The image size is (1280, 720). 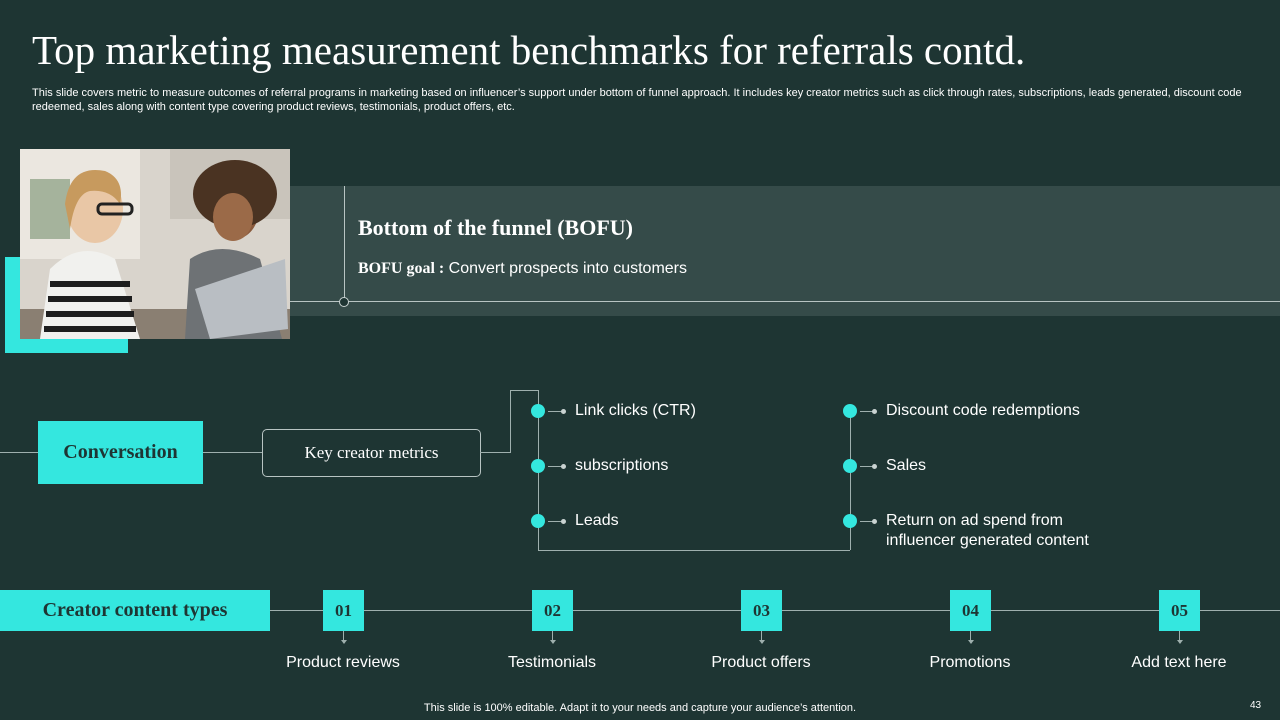 I want to click on content-type-number: 01, so click(x=343, y=610).